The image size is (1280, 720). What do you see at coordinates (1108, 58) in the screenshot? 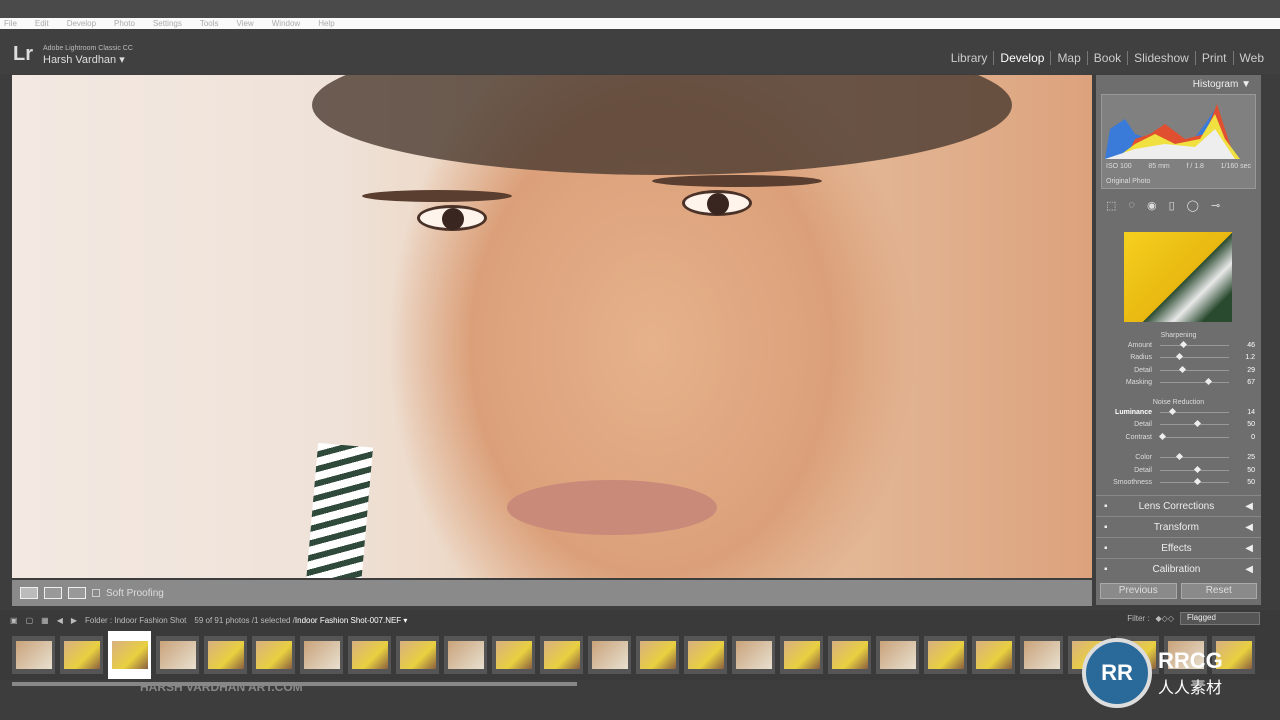
I see `module-book: Book` at bounding box center [1108, 58].